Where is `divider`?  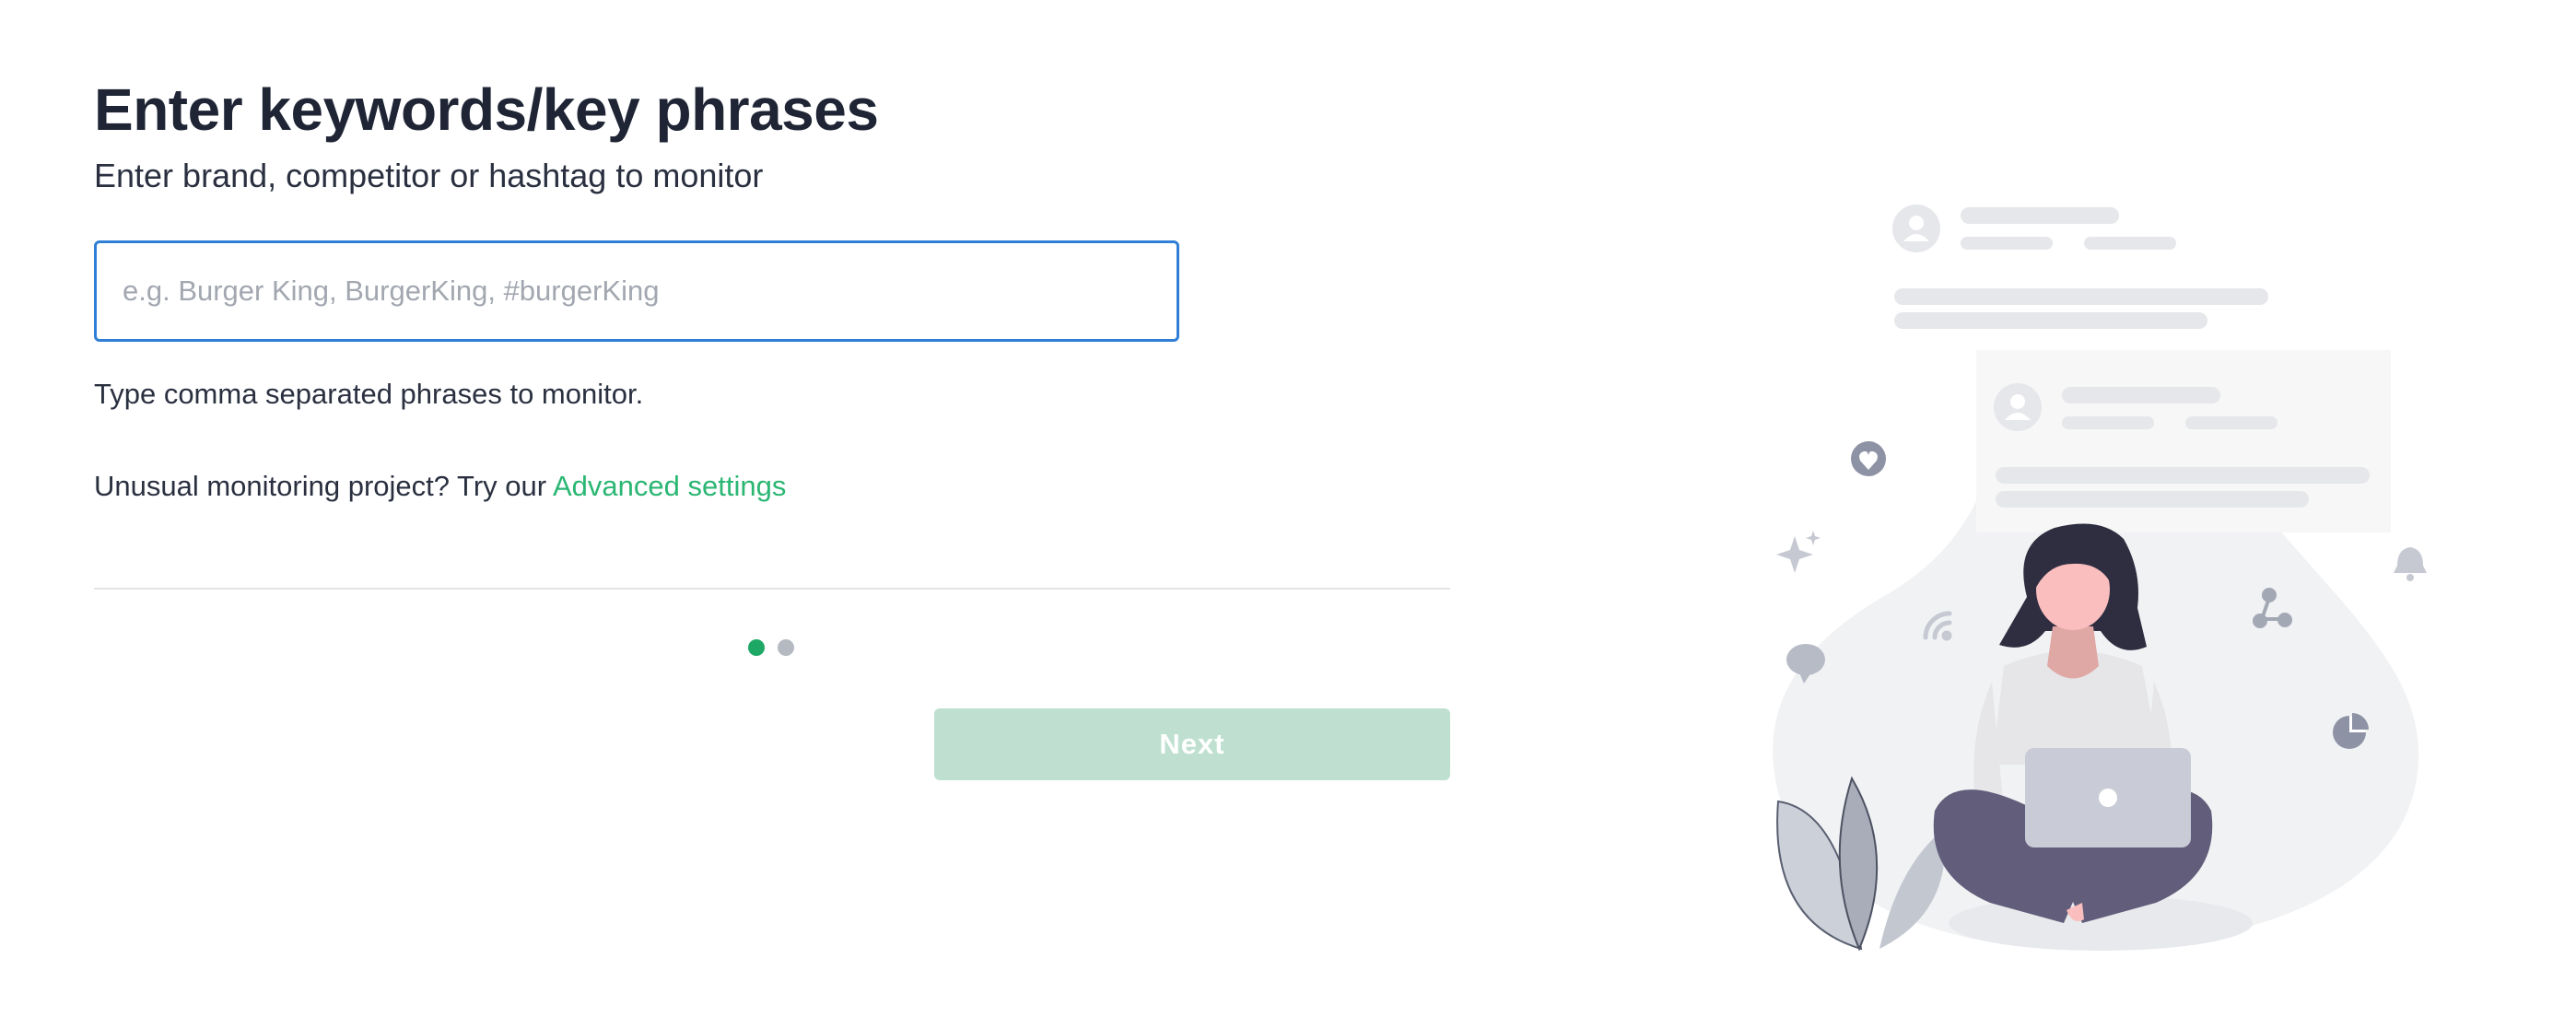
divider is located at coordinates (772, 589).